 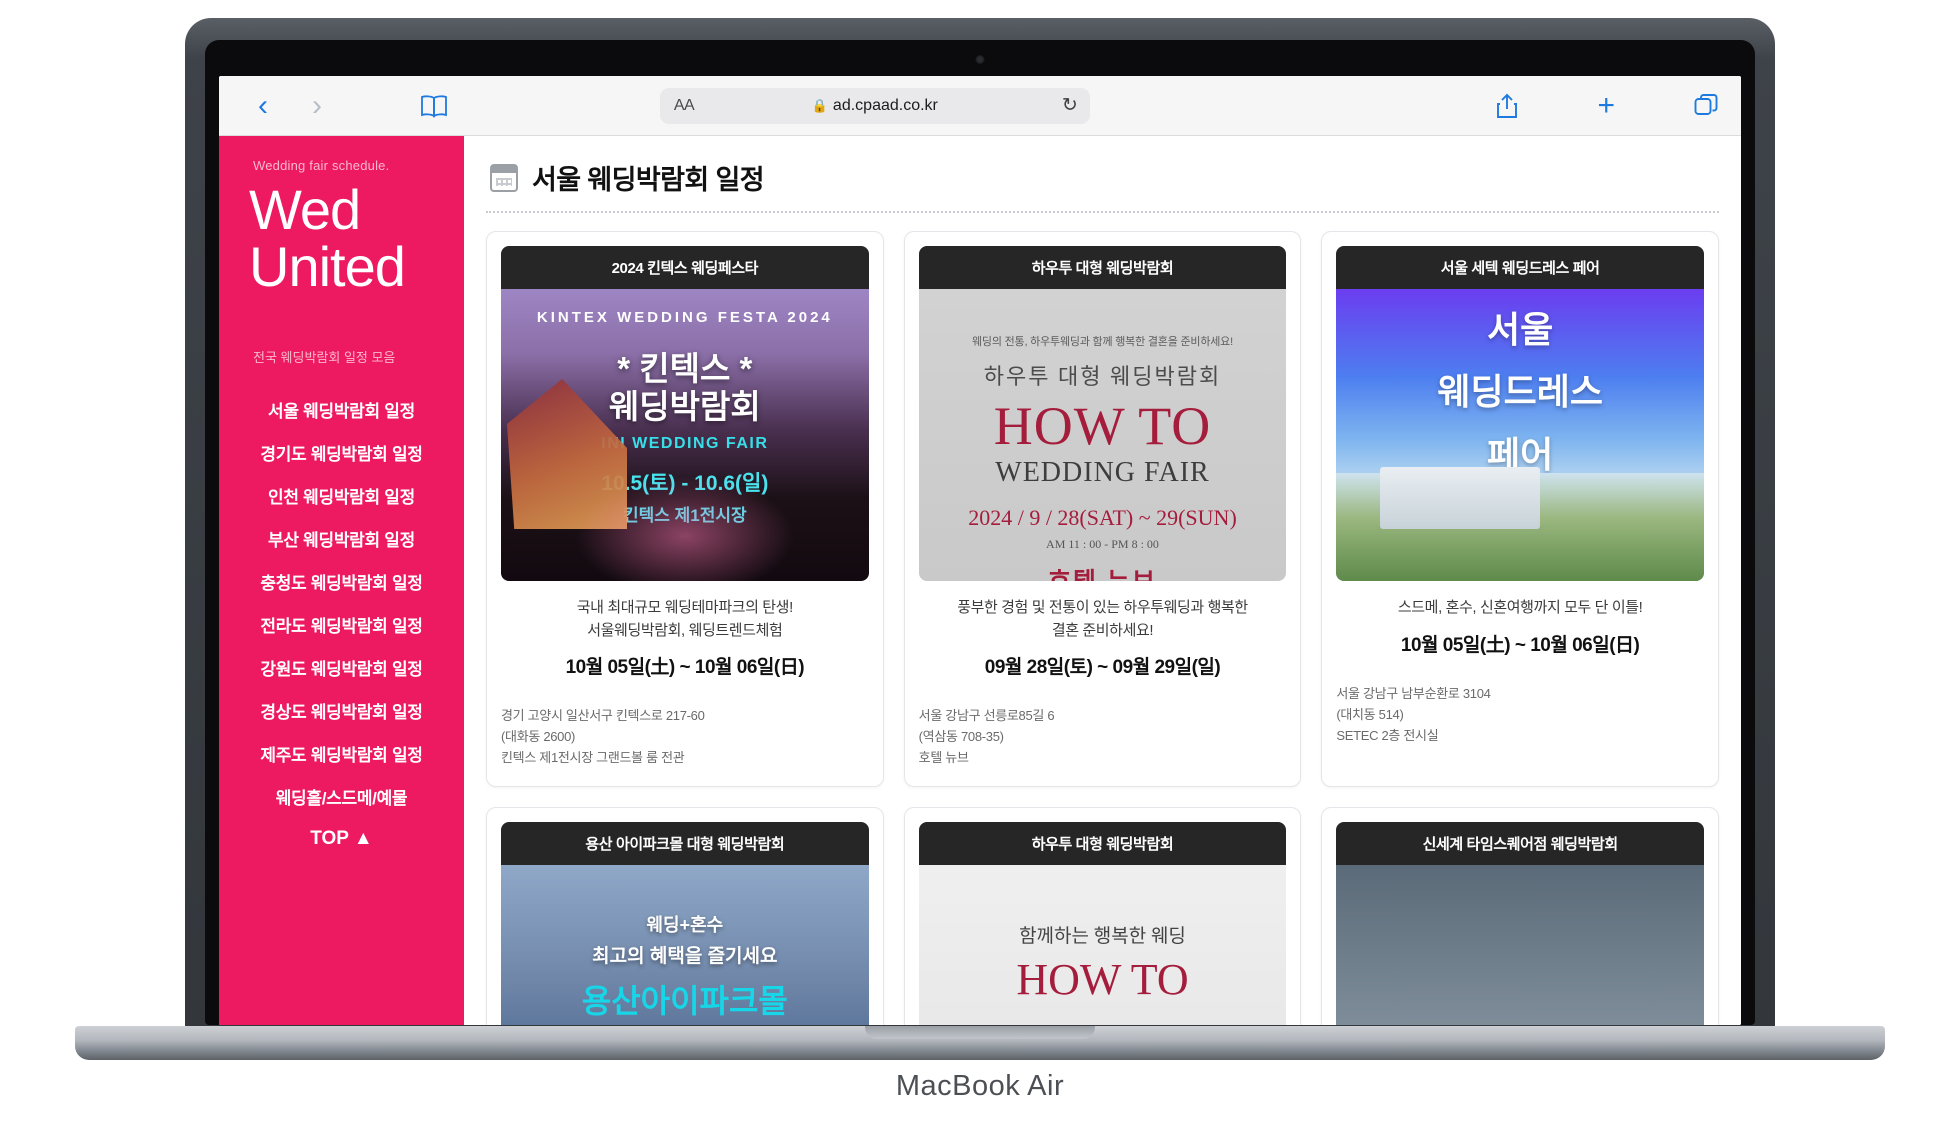 I want to click on webcam, so click(x=980, y=59).